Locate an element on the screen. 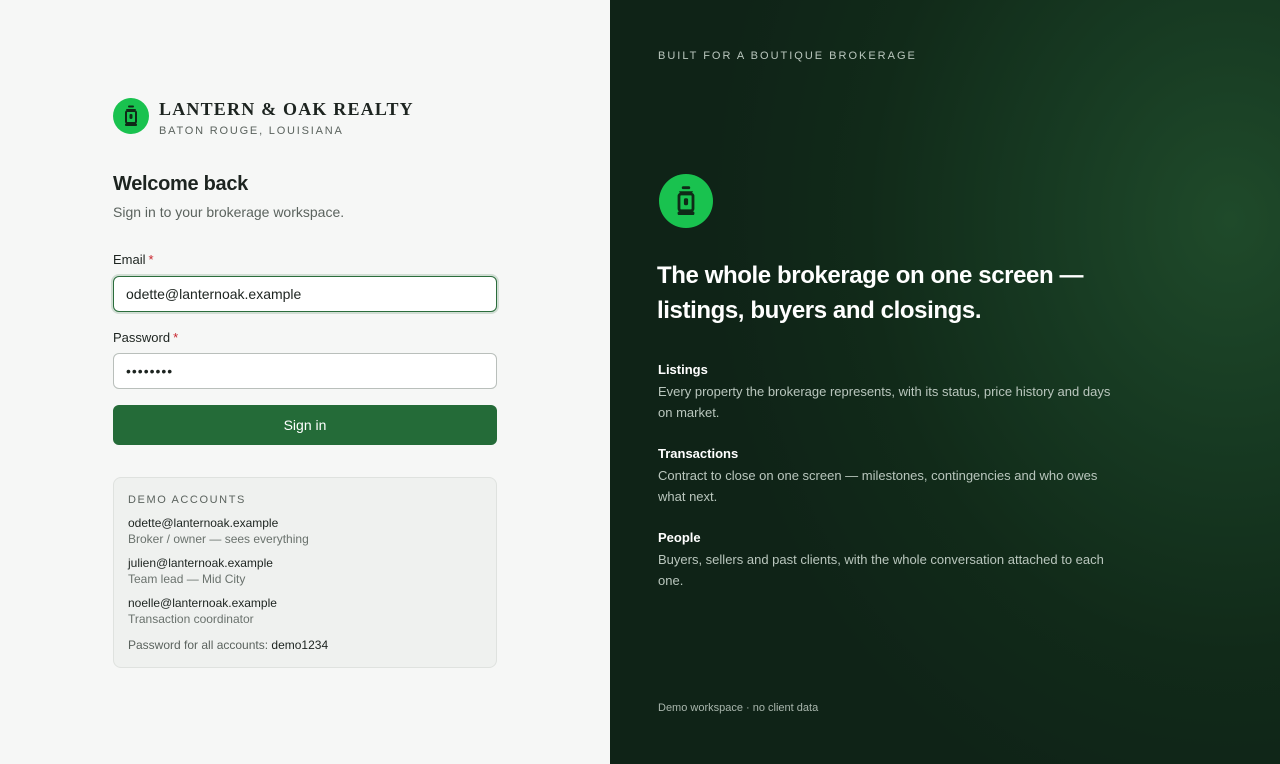 The width and height of the screenshot is (1280, 764). demo-account-role: Broker / owner — sees everything is located at coordinates (218, 539).